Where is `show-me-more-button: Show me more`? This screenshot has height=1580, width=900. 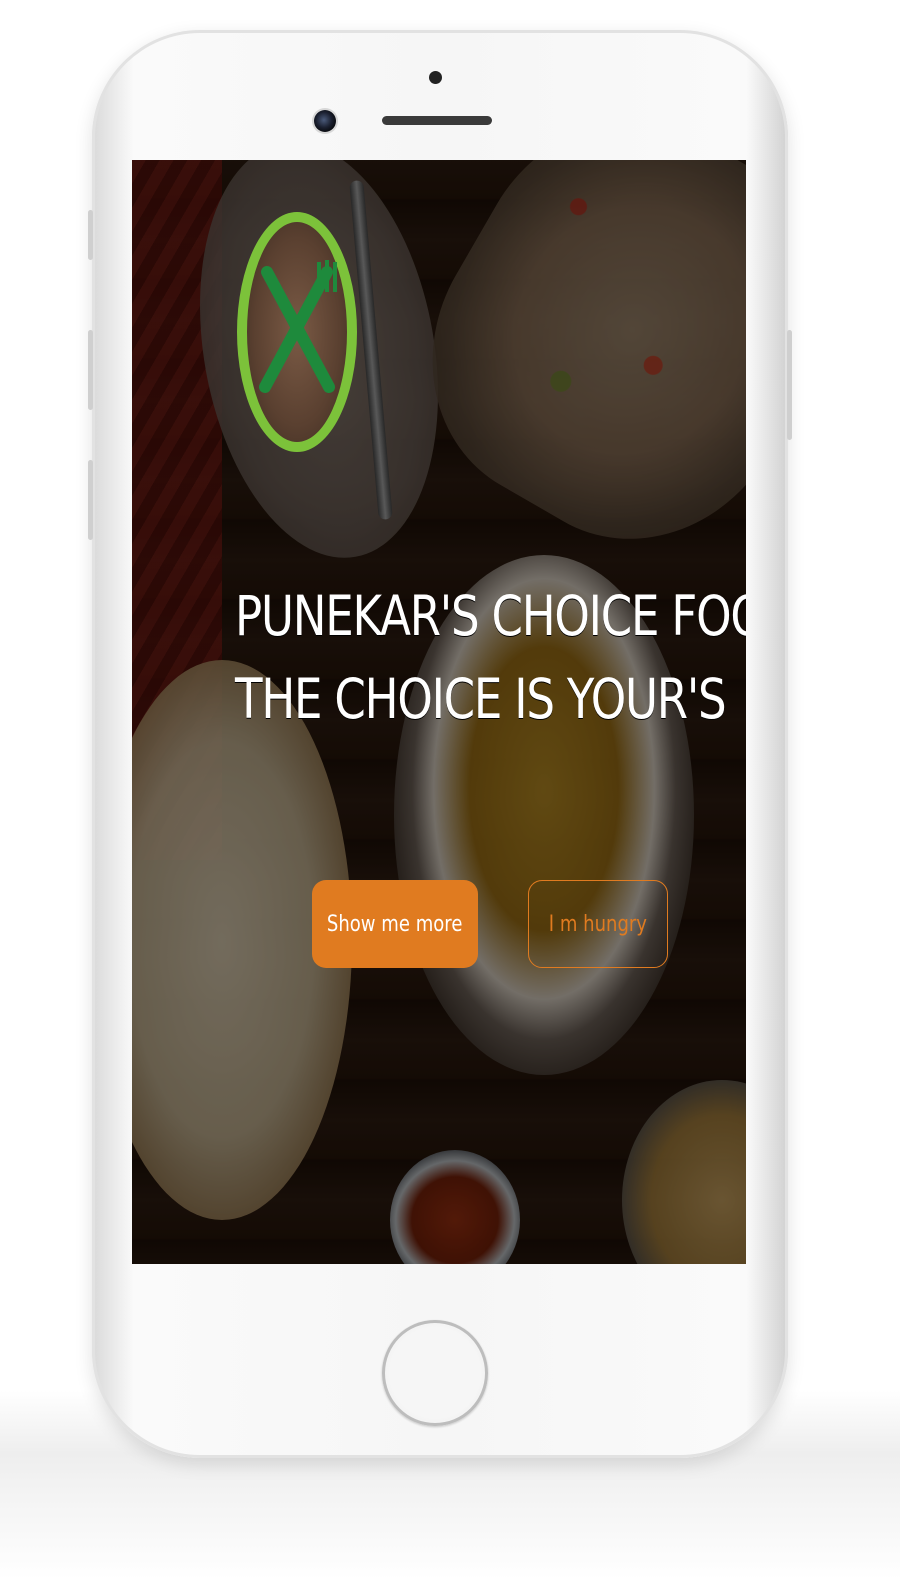
show-me-more-button: Show me more is located at coordinates (395, 924).